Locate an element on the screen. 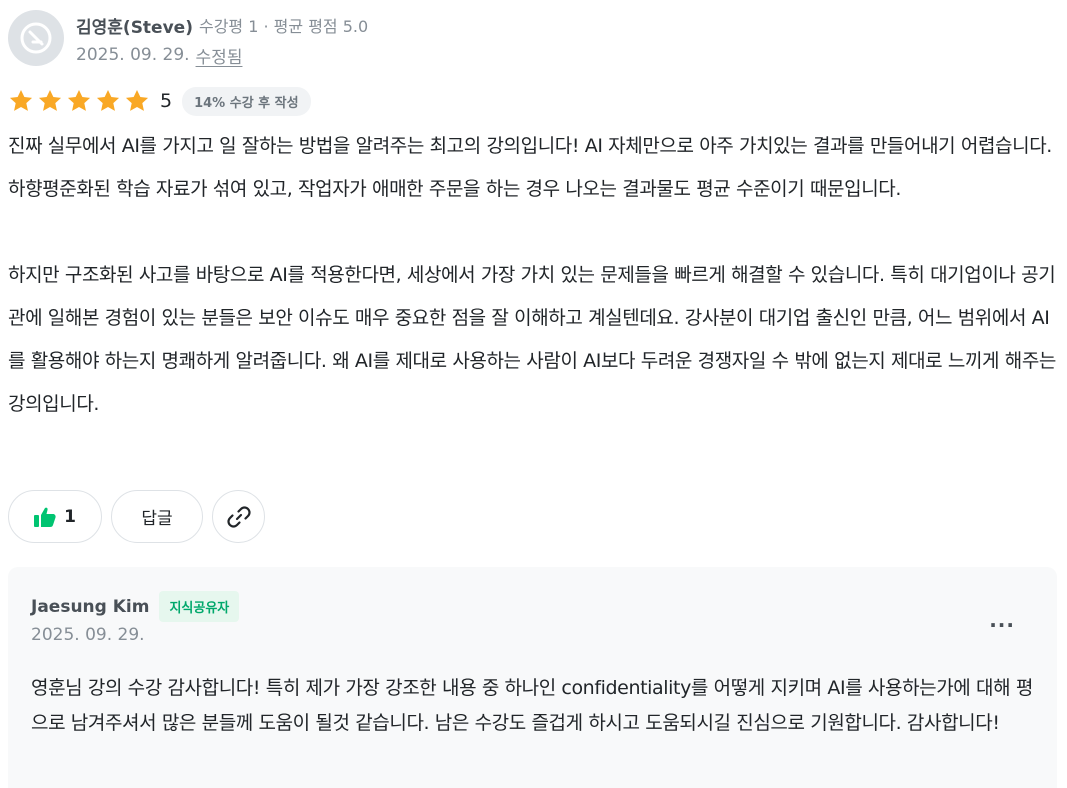 The height and width of the screenshot is (788, 1067). copy-link-button is located at coordinates (238, 516).